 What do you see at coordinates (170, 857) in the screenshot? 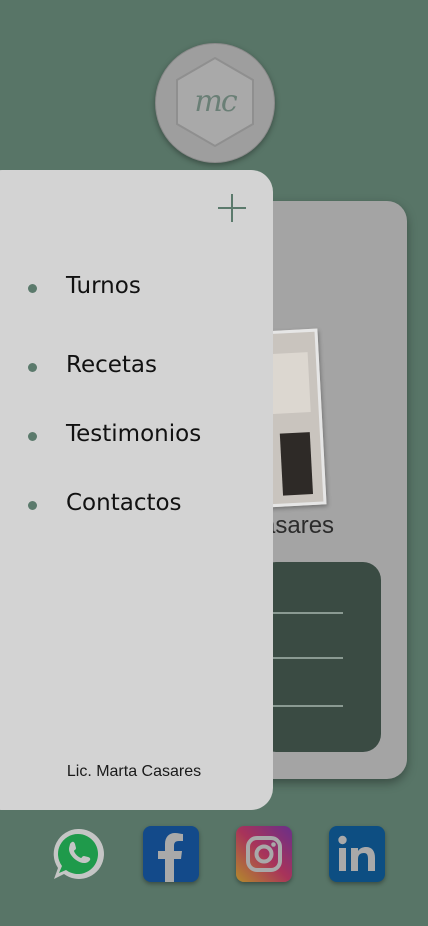
I see `facebook-icon` at bounding box center [170, 857].